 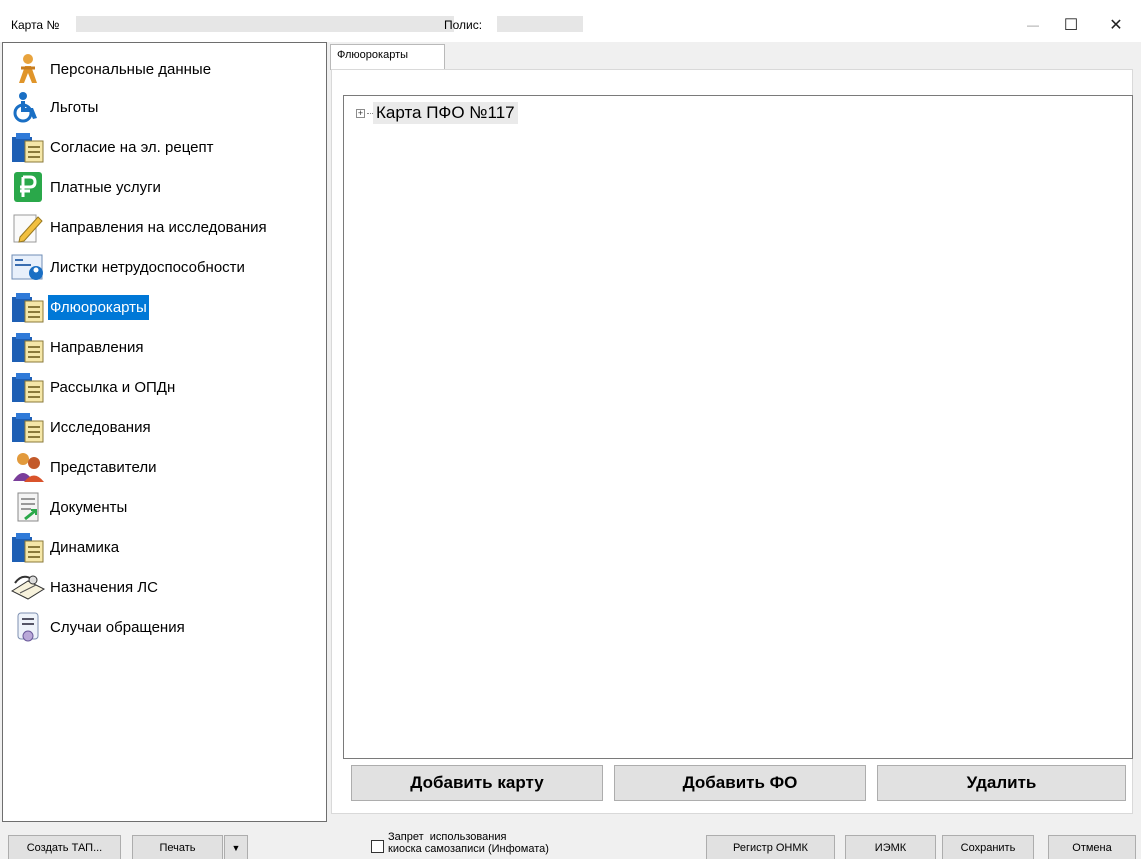 I want to click on maximize-icon: ☐, so click(x=1071, y=25).